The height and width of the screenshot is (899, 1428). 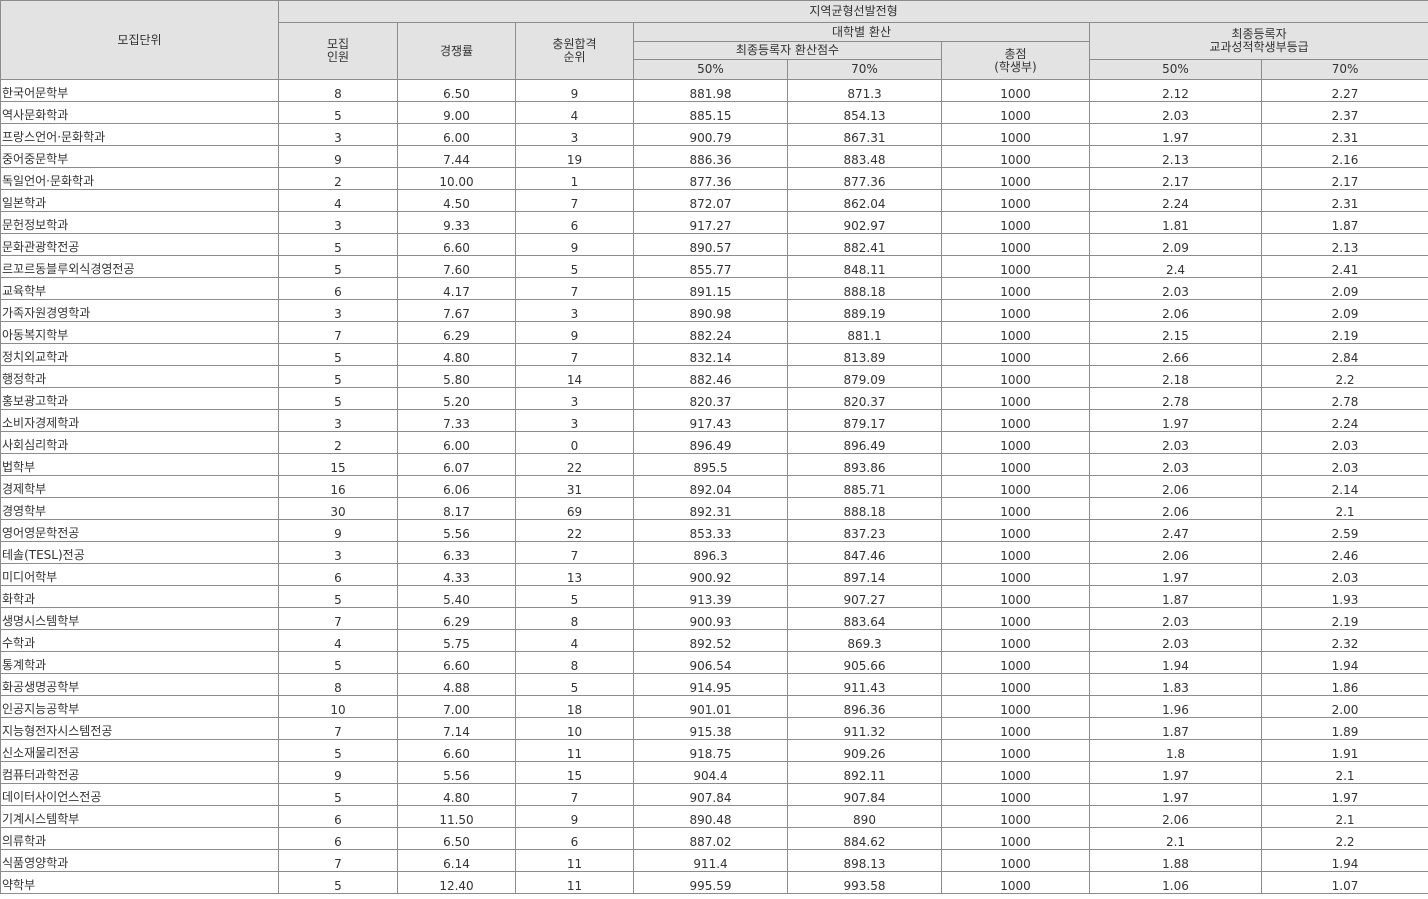 I want to click on score-50-cell: 891.15, so click(x=710, y=288).